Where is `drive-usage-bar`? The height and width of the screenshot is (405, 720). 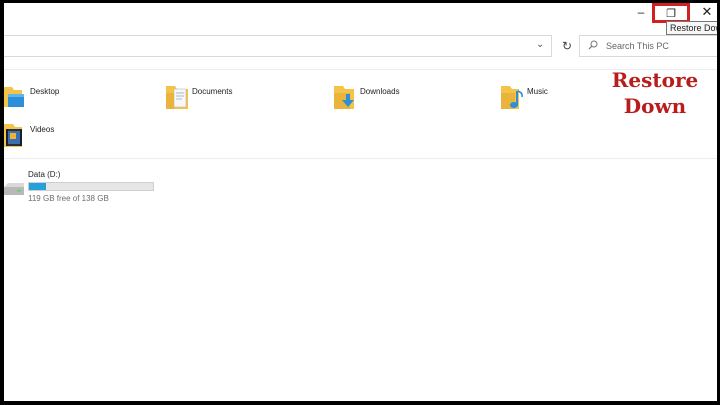
drive-usage-bar is located at coordinates (91, 186).